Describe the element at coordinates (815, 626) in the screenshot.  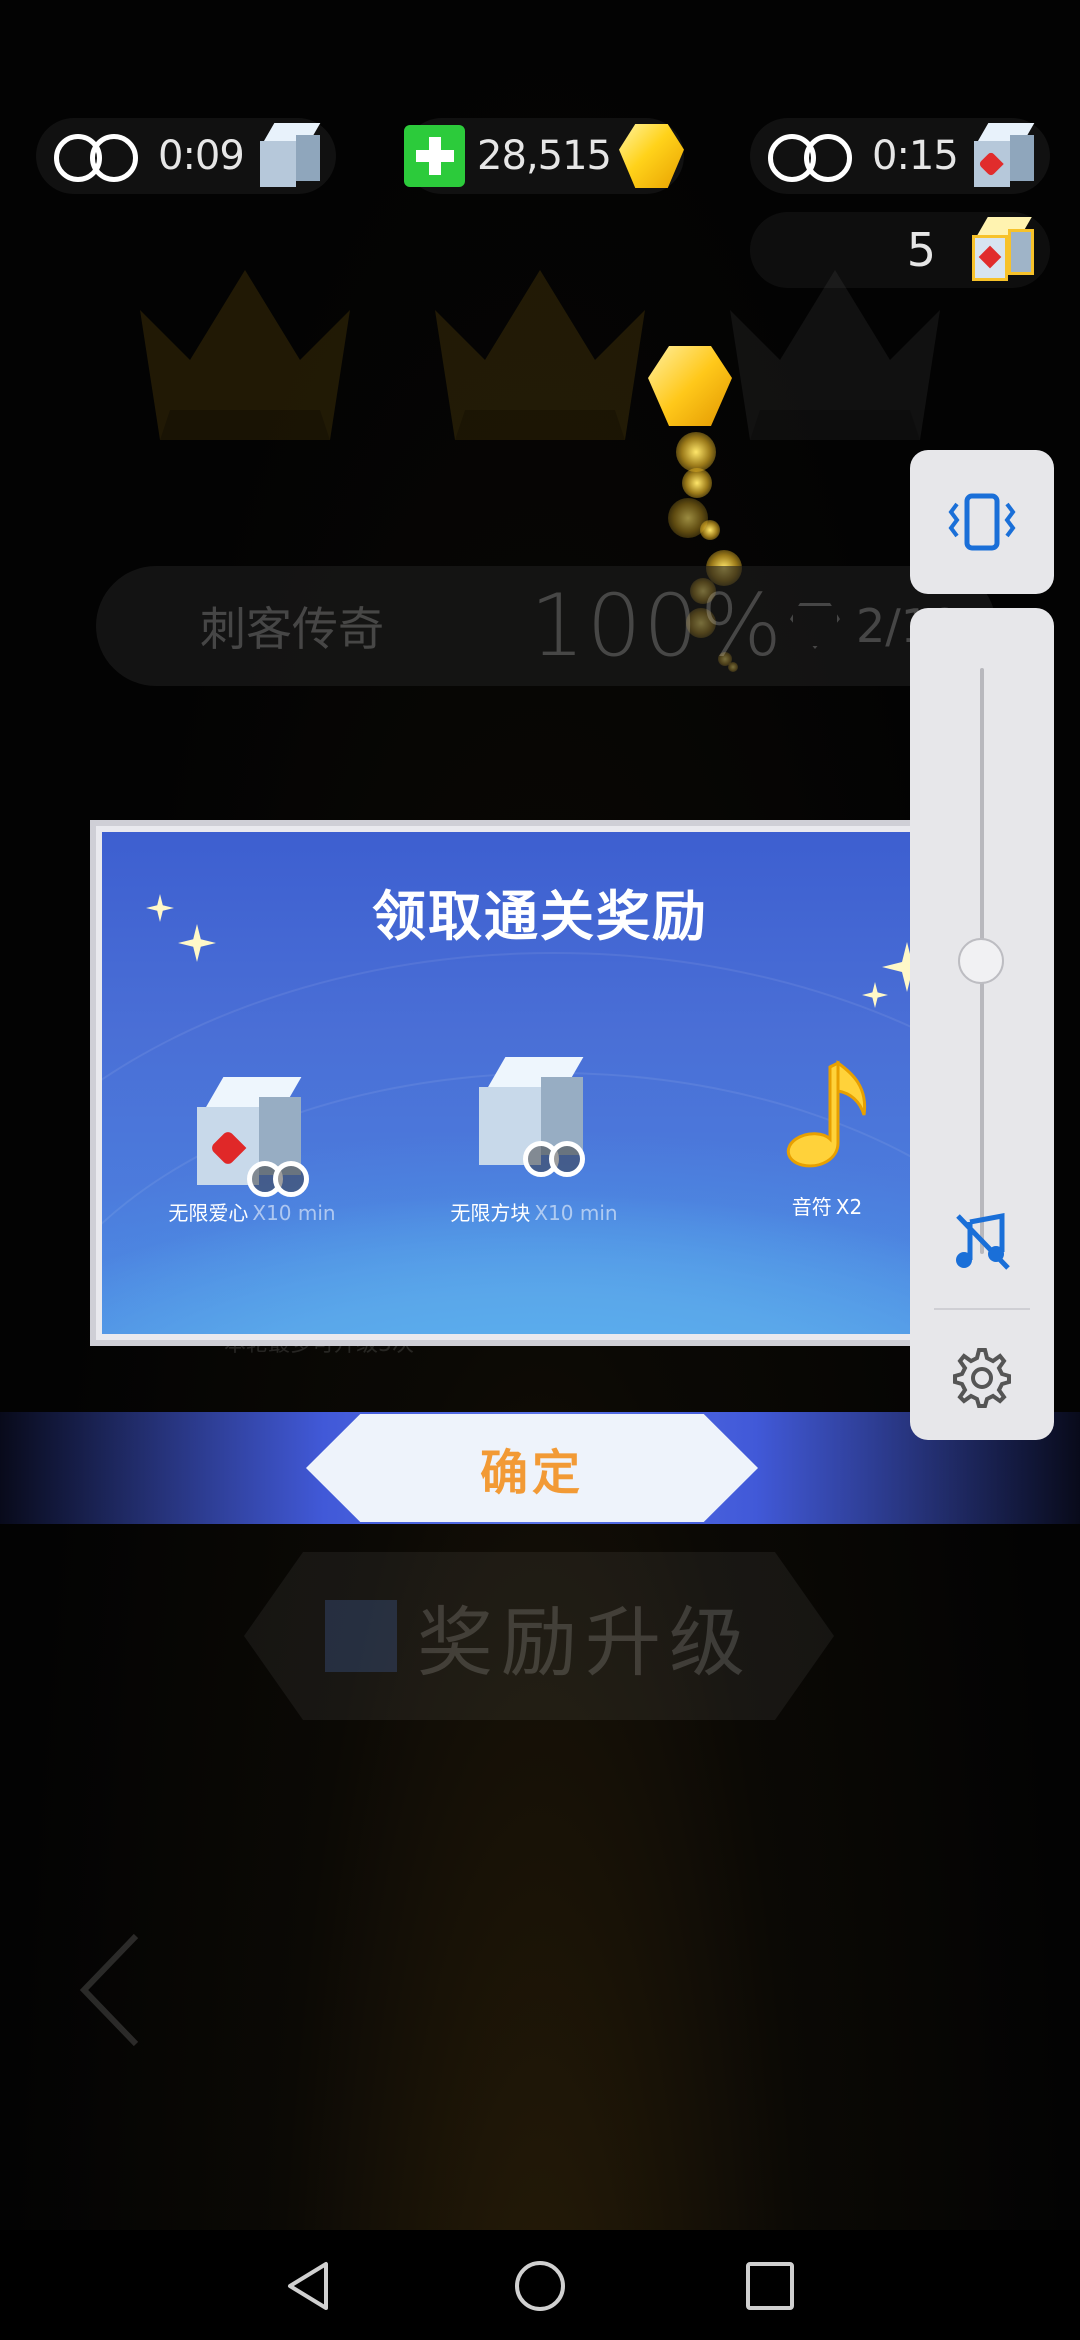
I see `diamond-icon` at that location.